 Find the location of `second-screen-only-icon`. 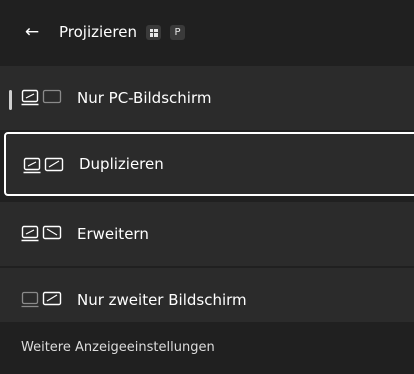

second-screen-only-icon is located at coordinates (41, 299).